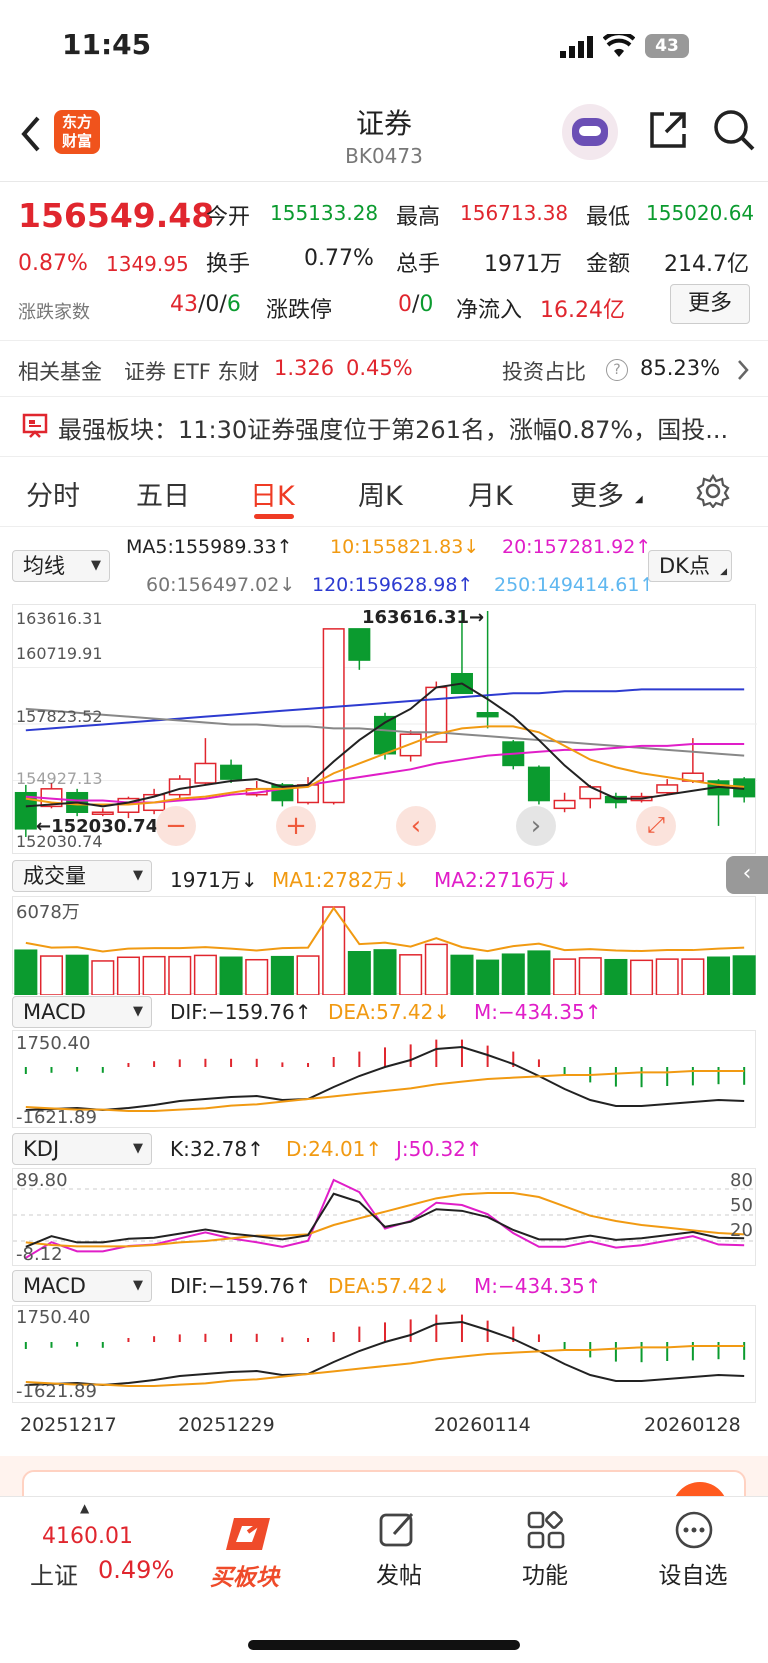  What do you see at coordinates (59, 618) in the screenshot?
I see `price-axis-top: 163616.31` at bounding box center [59, 618].